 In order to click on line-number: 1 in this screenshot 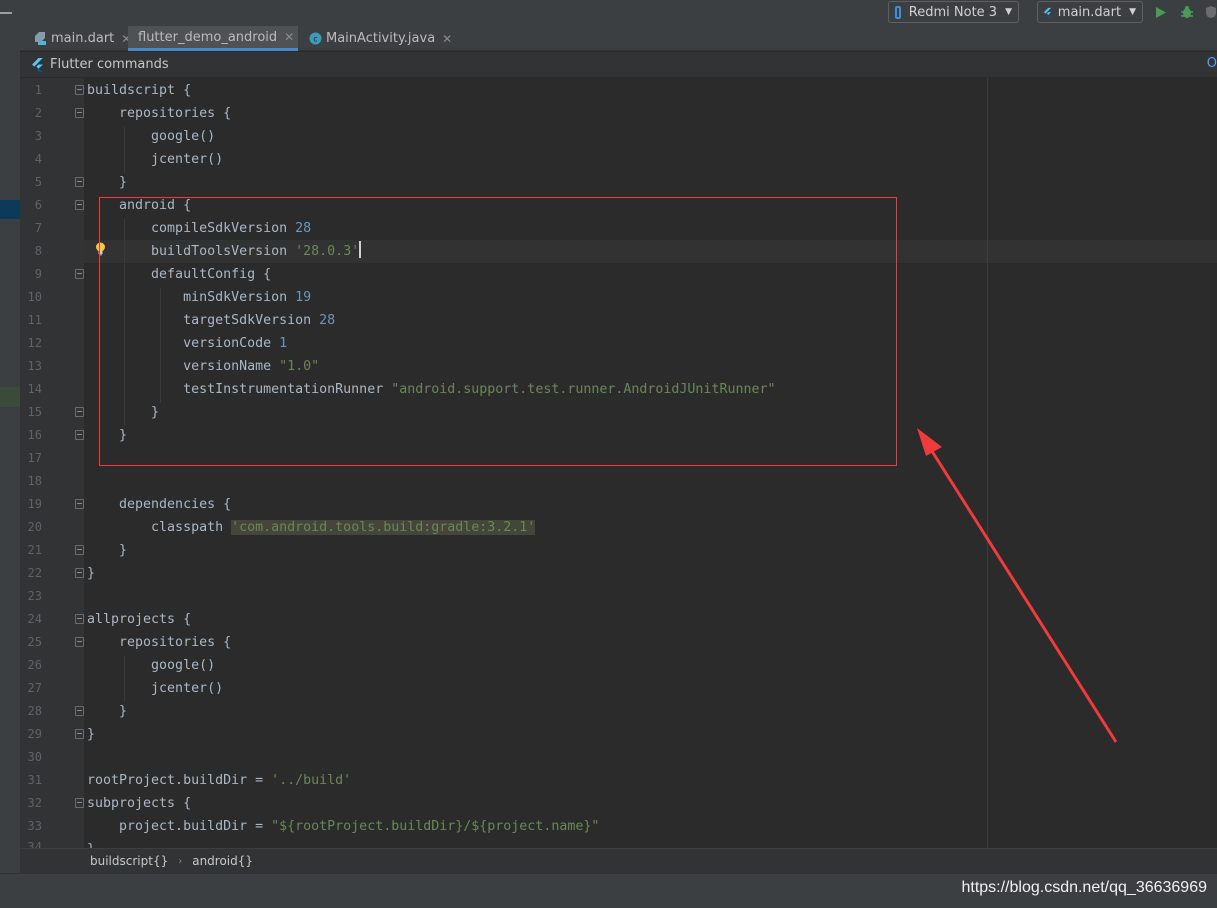, I will do `click(38, 90)`.